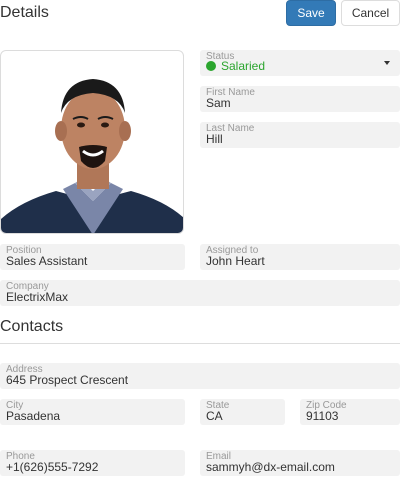 The image size is (400, 491). What do you see at coordinates (300, 257) in the screenshot?
I see `assigned-to-field: Assigned to John Heart` at bounding box center [300, 257].